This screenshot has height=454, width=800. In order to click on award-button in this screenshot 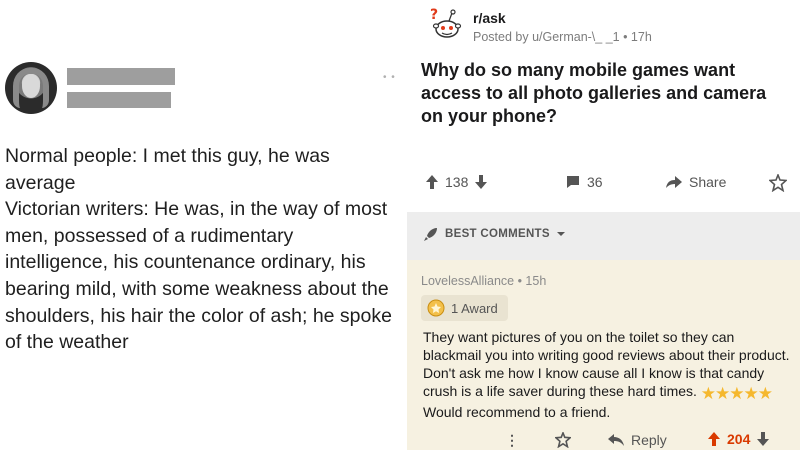, I will do `click(778, 183)`.